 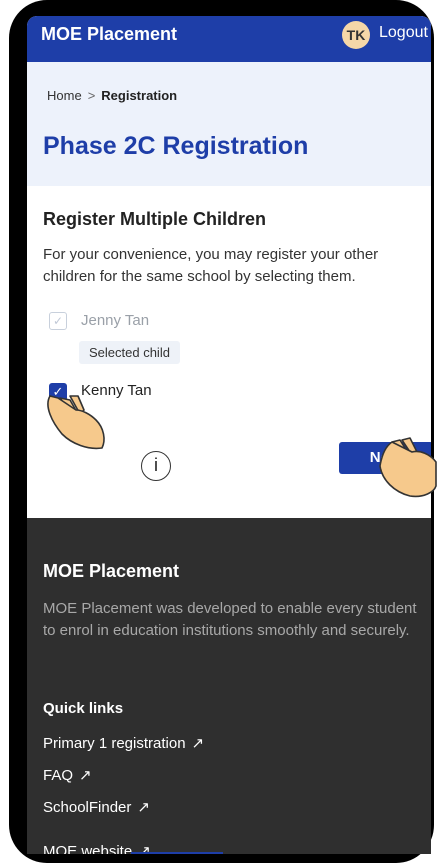 What do you see at coordinates (67, 775) in the screenshot?
I see `link-faq: FAQ ↗` at bounding box center [67, 775].